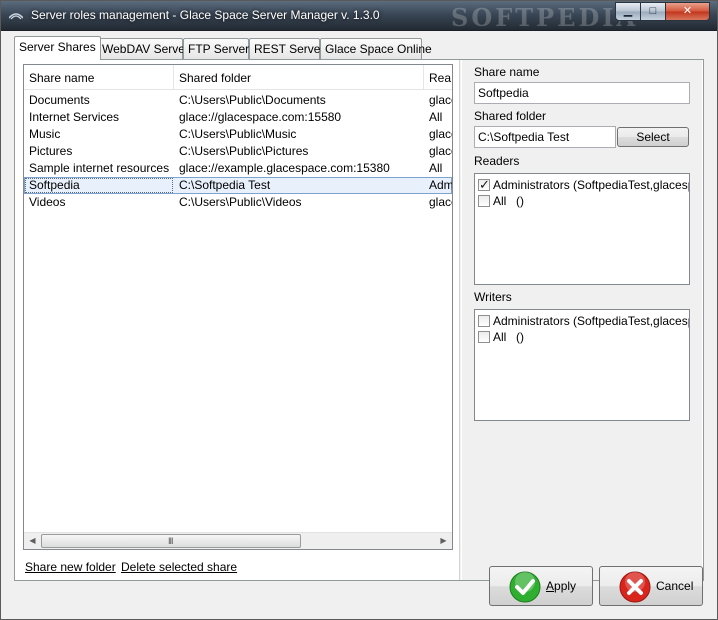 This screenshot has height=620, width=718. I want to click on shared-folder-input: C:\Softpedia Test, so click(545, 137).